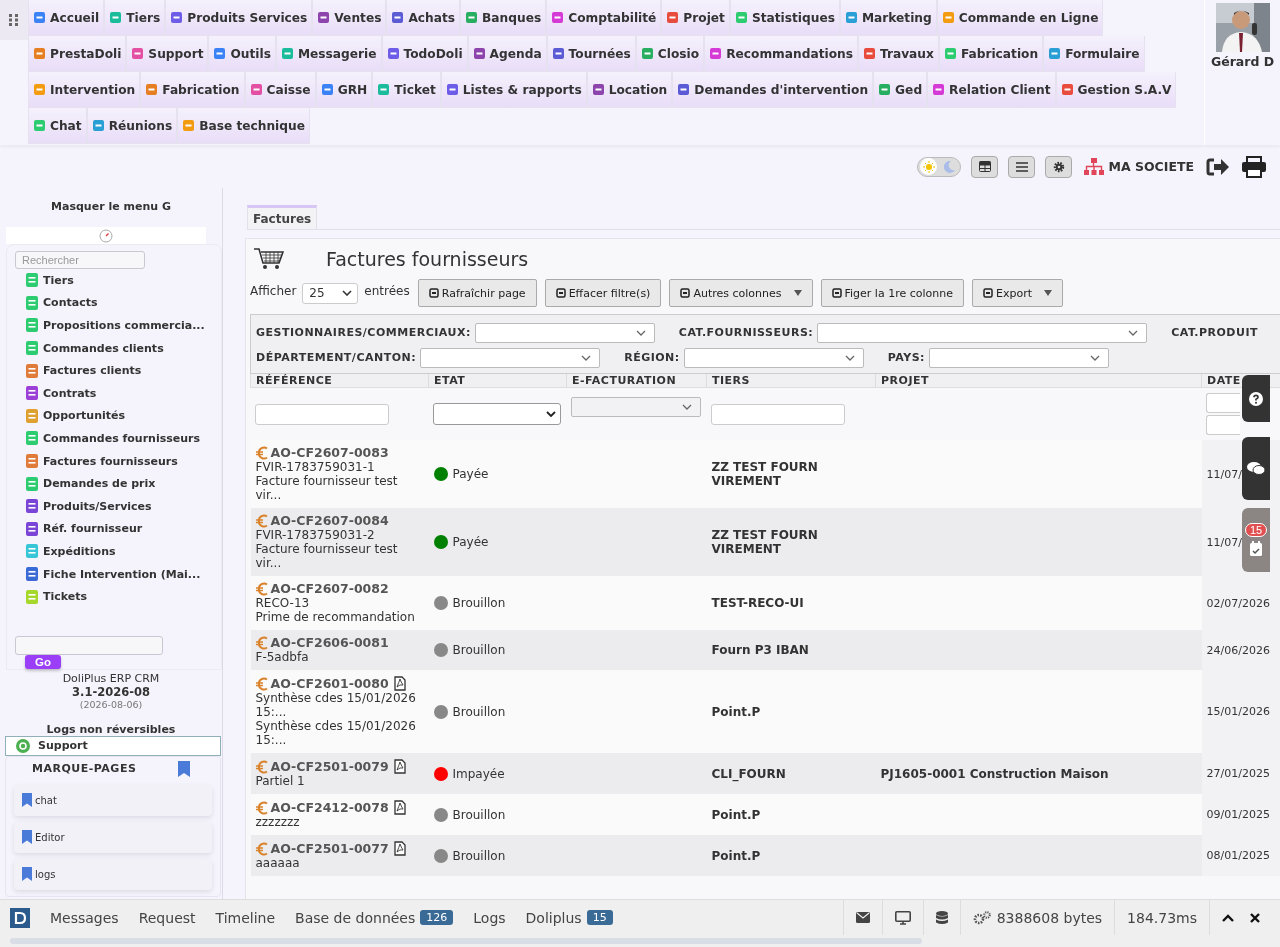 Image resolution: width=1280 pixels, height=947 pixels. What do you see at coordinates (695, 18) in the screenshot?
I see `menu-tab: Projet` at bounding box center [695, 18].